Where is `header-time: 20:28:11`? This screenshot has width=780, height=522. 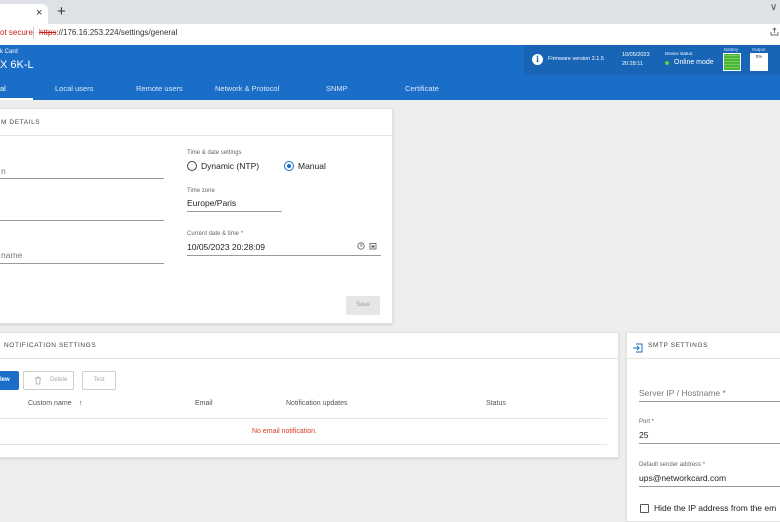
header-time: 20:28:11 is located at coordinates (633, 64).